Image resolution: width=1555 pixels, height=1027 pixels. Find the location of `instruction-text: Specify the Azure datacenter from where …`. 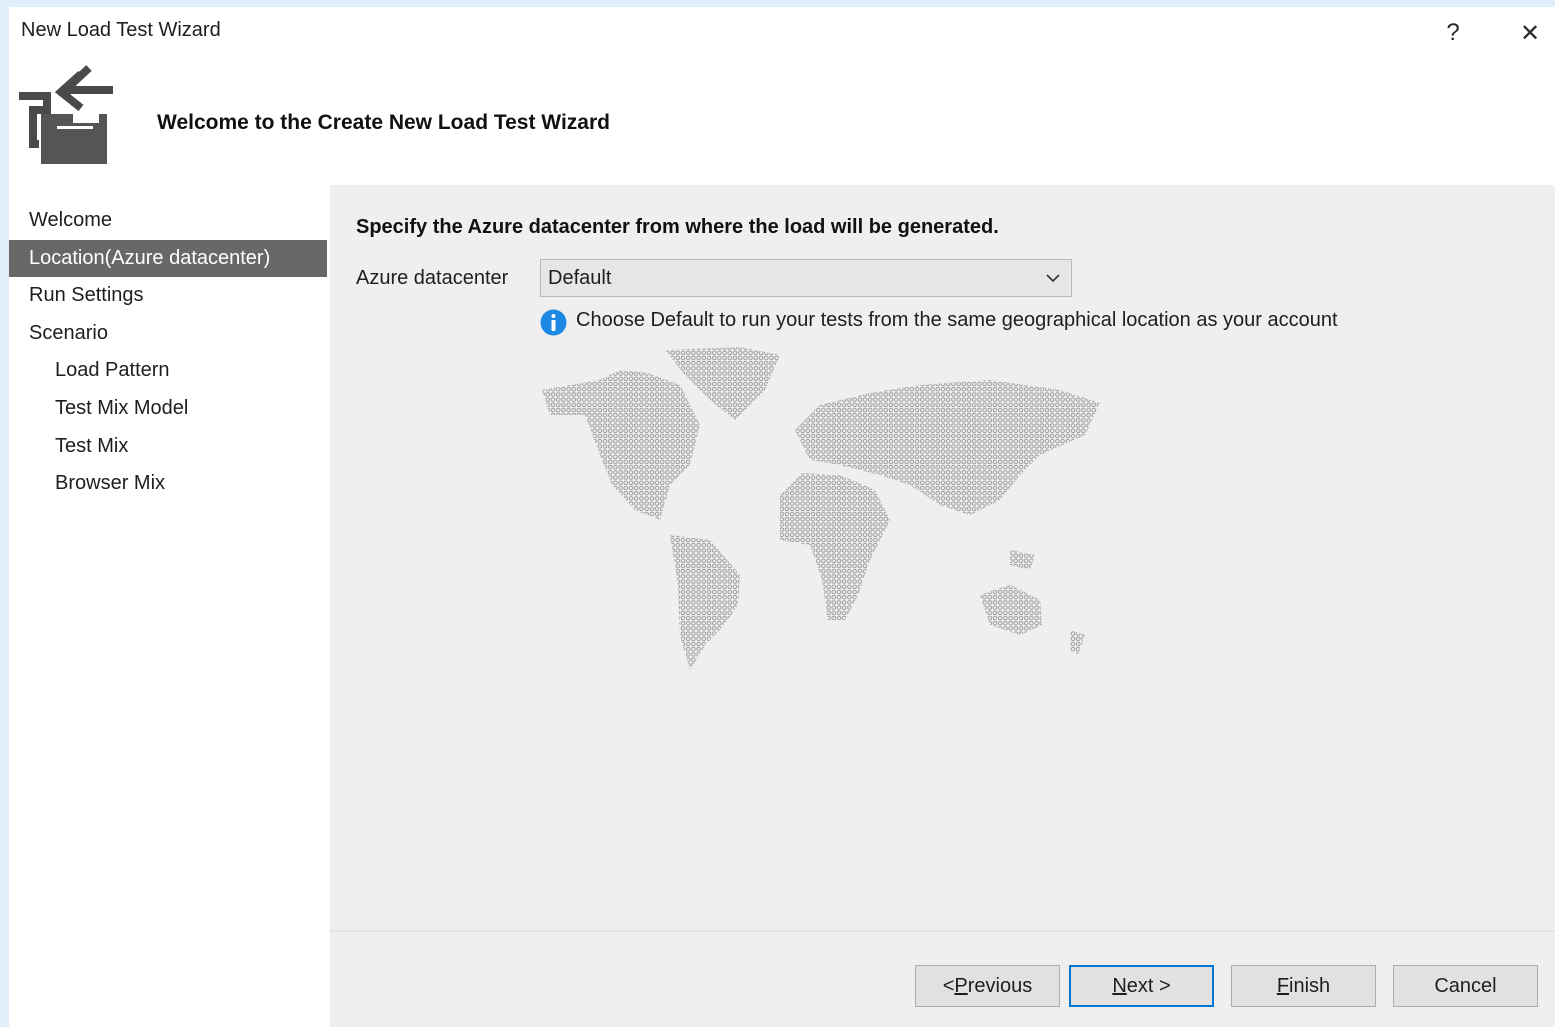

instruction-text: Specify the Azure datacenter from where … is located at coordinates (677, 227).